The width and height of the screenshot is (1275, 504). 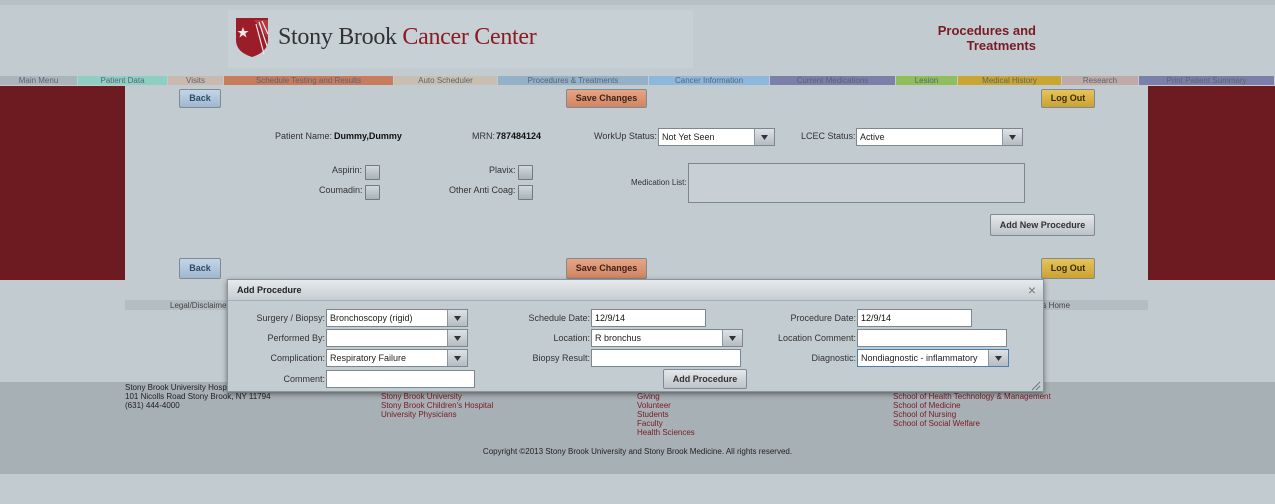 What do you see at coordinates (123, 80) in the screenshot?
I see `tab-patient-data: Patient Data` at bounding box center [123, 80].